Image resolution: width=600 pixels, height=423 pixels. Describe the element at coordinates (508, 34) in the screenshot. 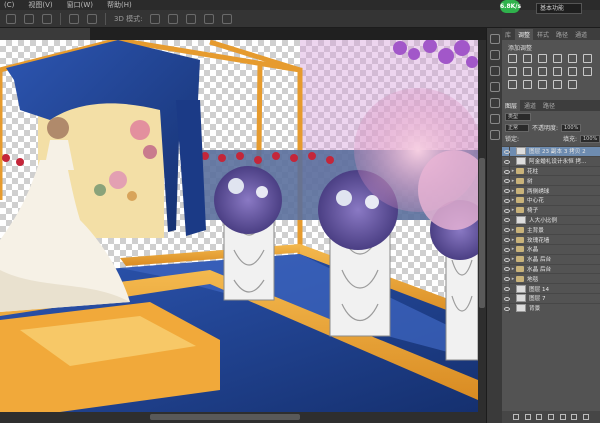

I see `tab-library: 库` at that location.